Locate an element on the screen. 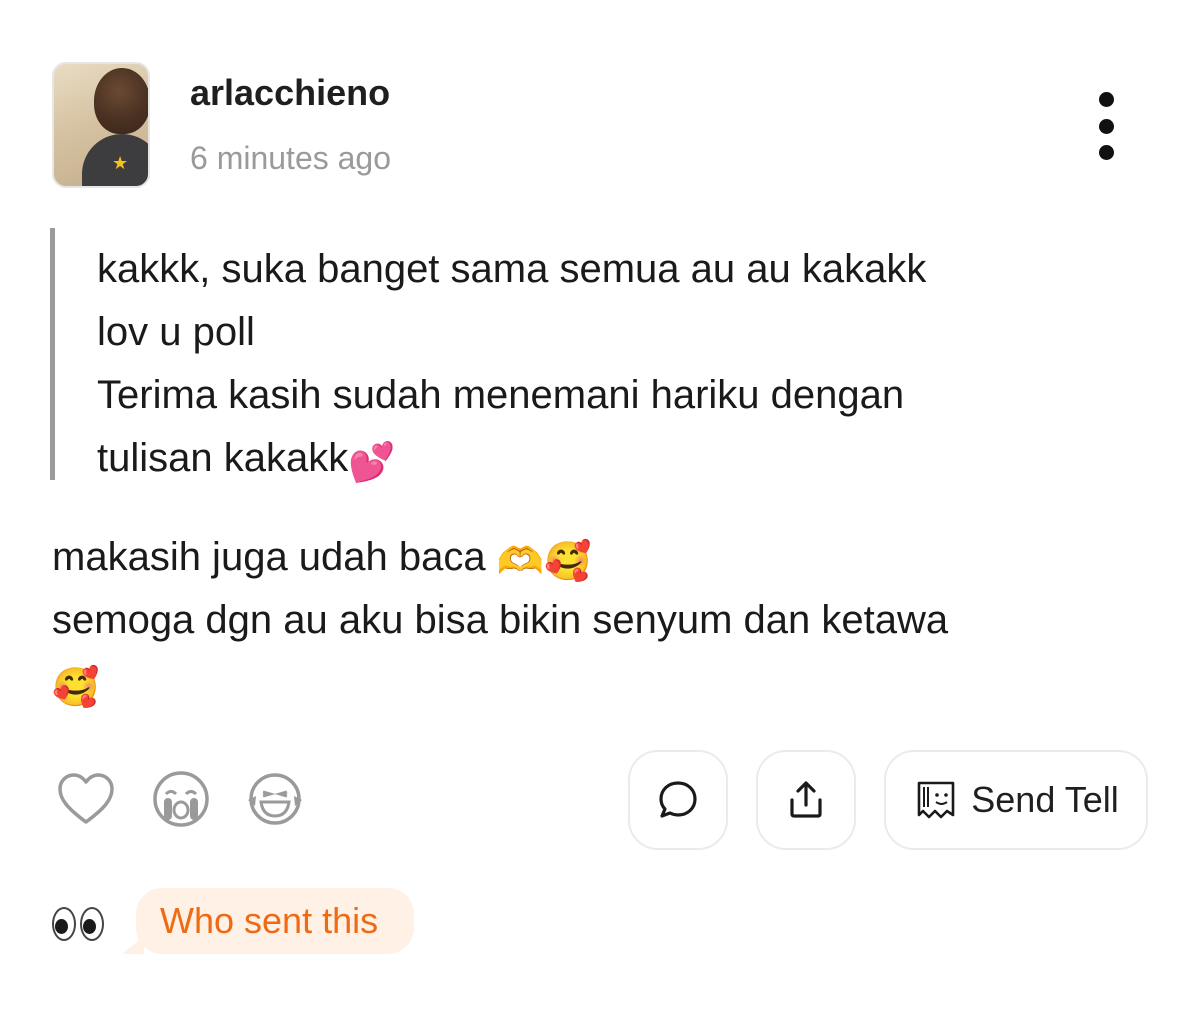 This screenshot has width=1200, height=1014. bubble-tail is located at coordinates (133, 945).